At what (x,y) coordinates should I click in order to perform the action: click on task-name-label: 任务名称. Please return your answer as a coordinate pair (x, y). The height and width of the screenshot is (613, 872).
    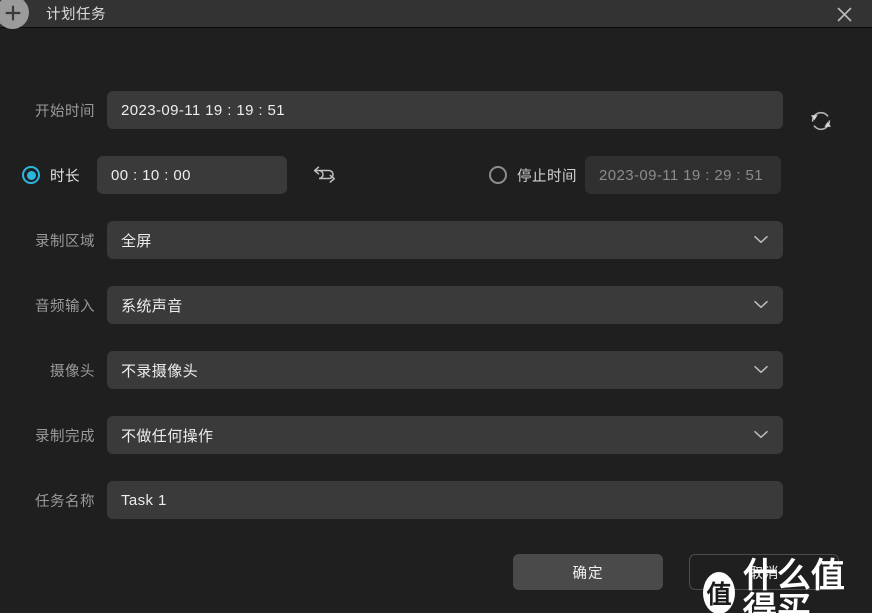
    Looking at the image, I should click on (65, 501).